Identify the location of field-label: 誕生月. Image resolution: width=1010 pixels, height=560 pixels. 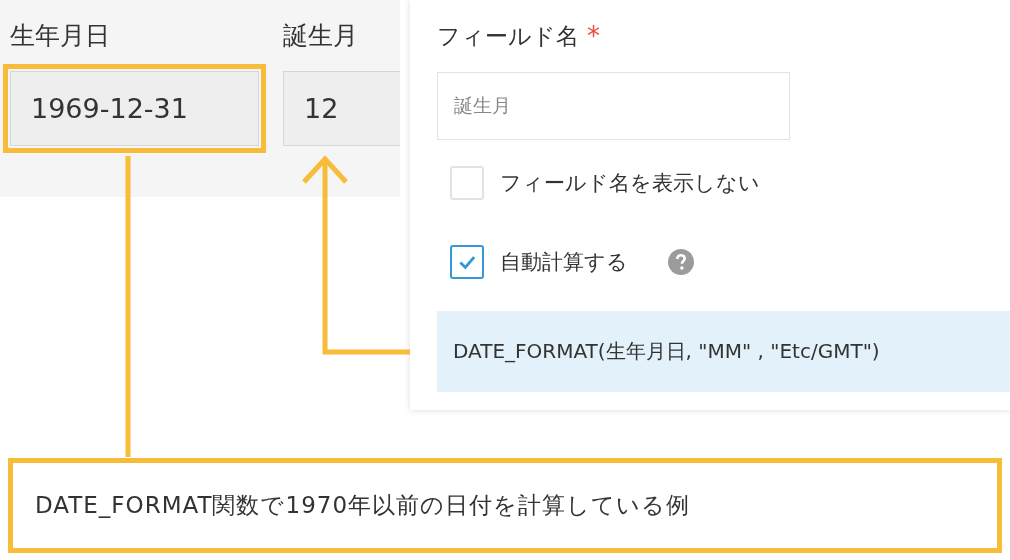
(321, 36).